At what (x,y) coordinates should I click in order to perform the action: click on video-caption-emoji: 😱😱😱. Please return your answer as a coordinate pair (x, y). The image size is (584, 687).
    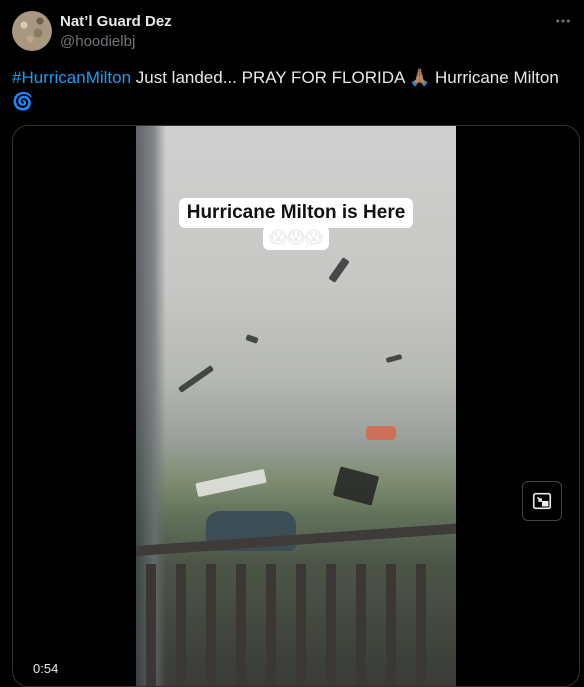
    Looking at the image, I should click on (296, 238).